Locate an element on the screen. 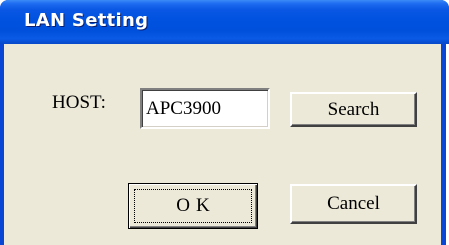  search-button: Search is located at coordinates (353, 109).